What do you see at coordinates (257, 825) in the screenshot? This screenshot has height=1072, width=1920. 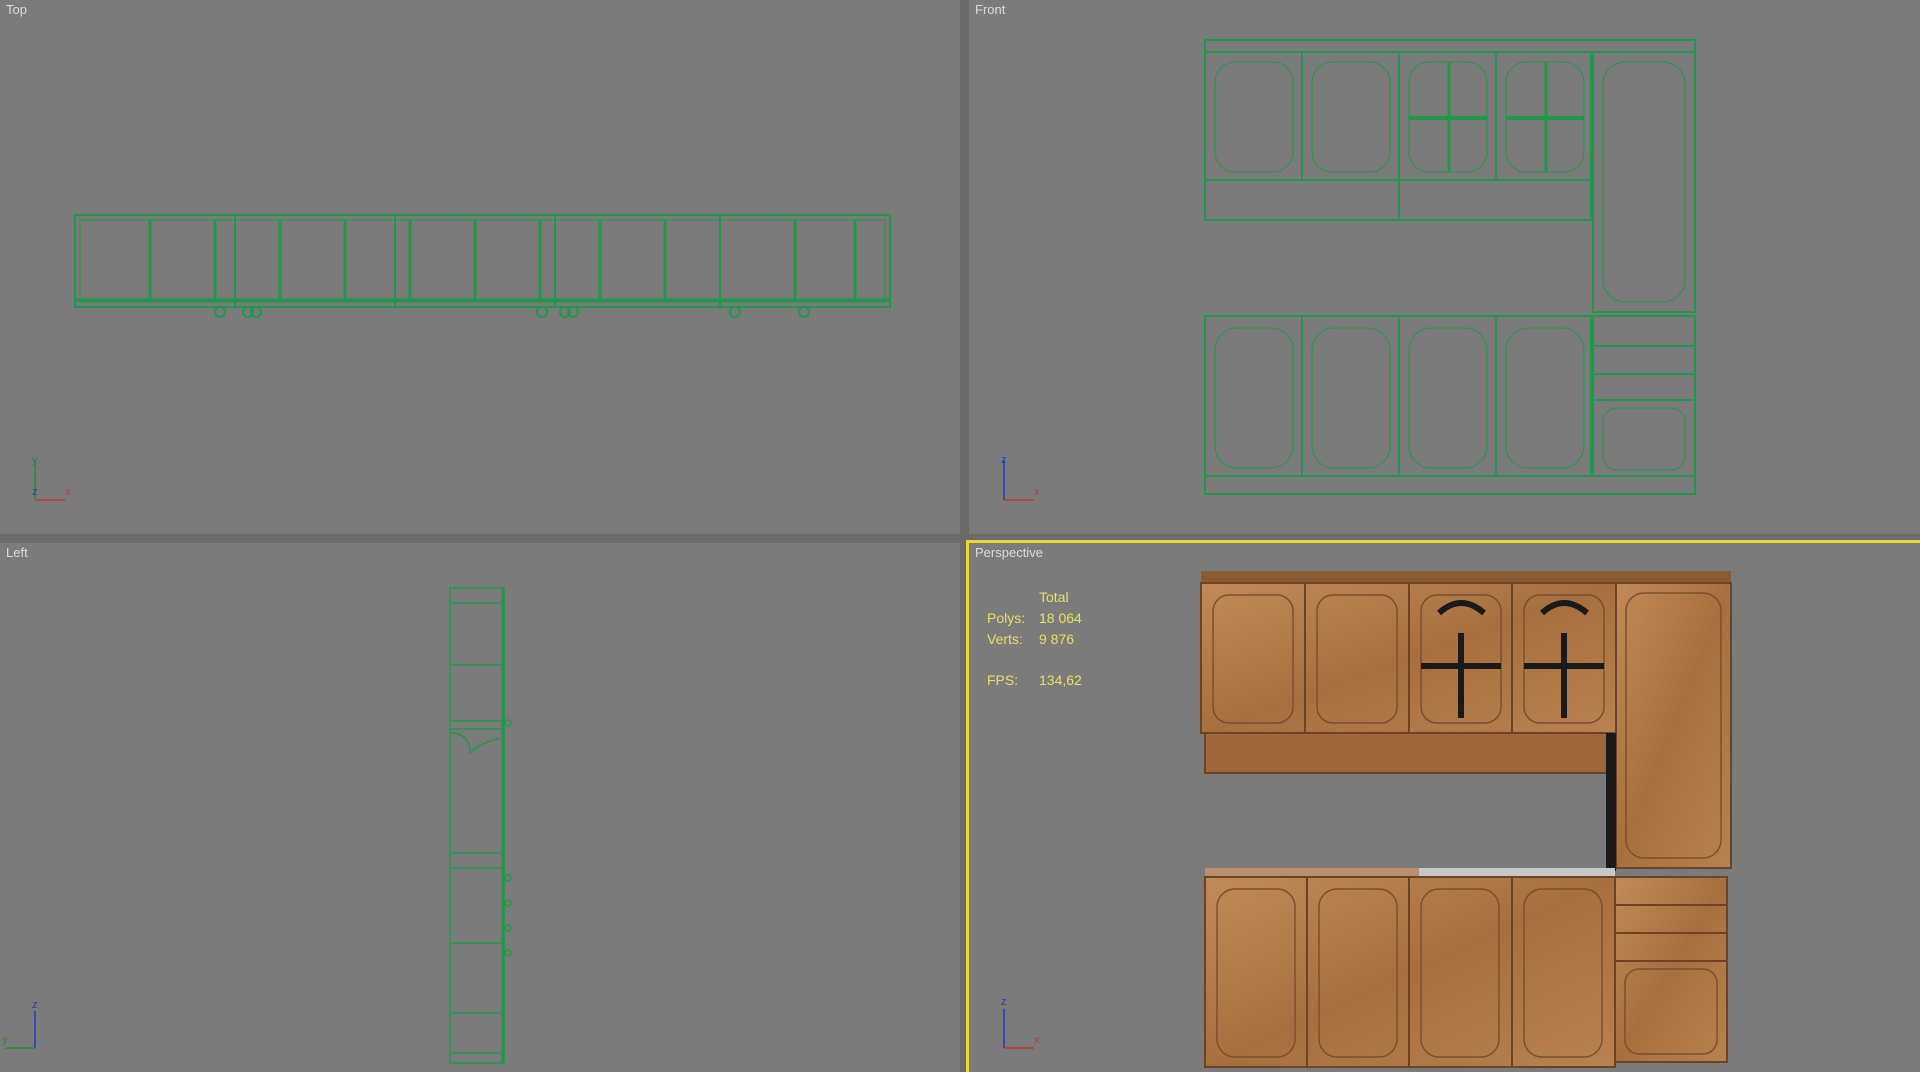 I see `left-wireframe: z y` at bounding box center [257, 825].